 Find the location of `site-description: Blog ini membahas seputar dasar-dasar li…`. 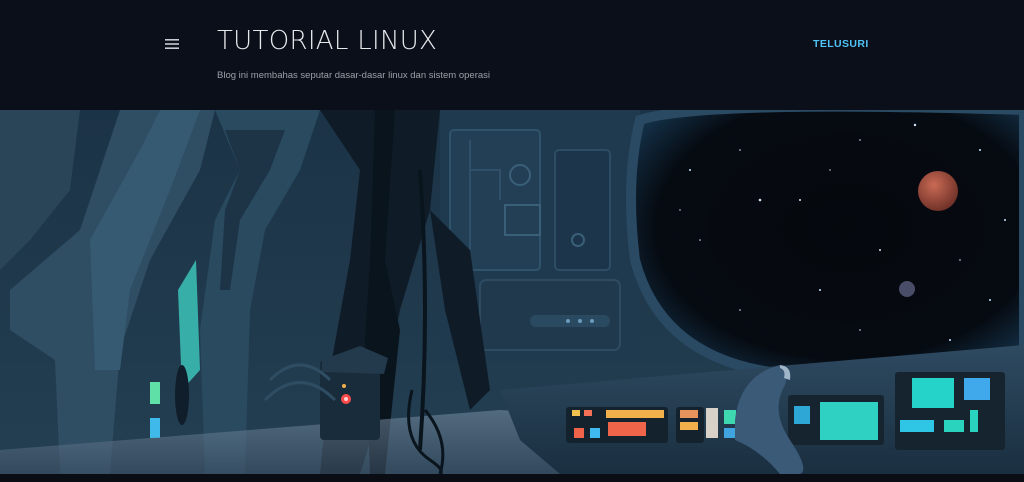

site-description: Blog ini membahas seputar dasar-dasar li… is located at coordinates (353, 75).